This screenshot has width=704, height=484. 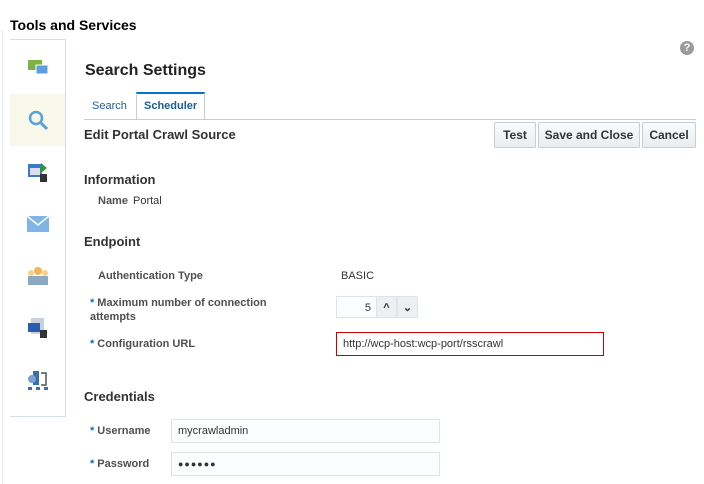 What do you see at coordinates (160, 134) in the screenshot?
I see `section-title: Edit Portal Crawl Source` at bounding box center [160, 134].